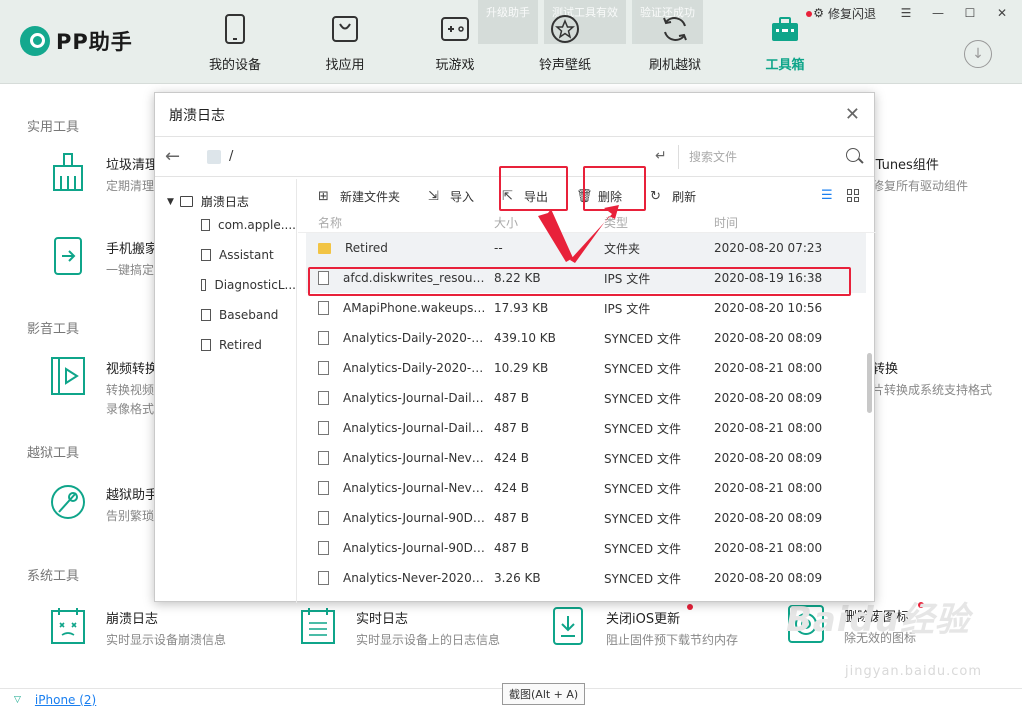  Describe the element at coordinates (76, 41) in the screenshot. I see `app-logo: PP助手` at that location.